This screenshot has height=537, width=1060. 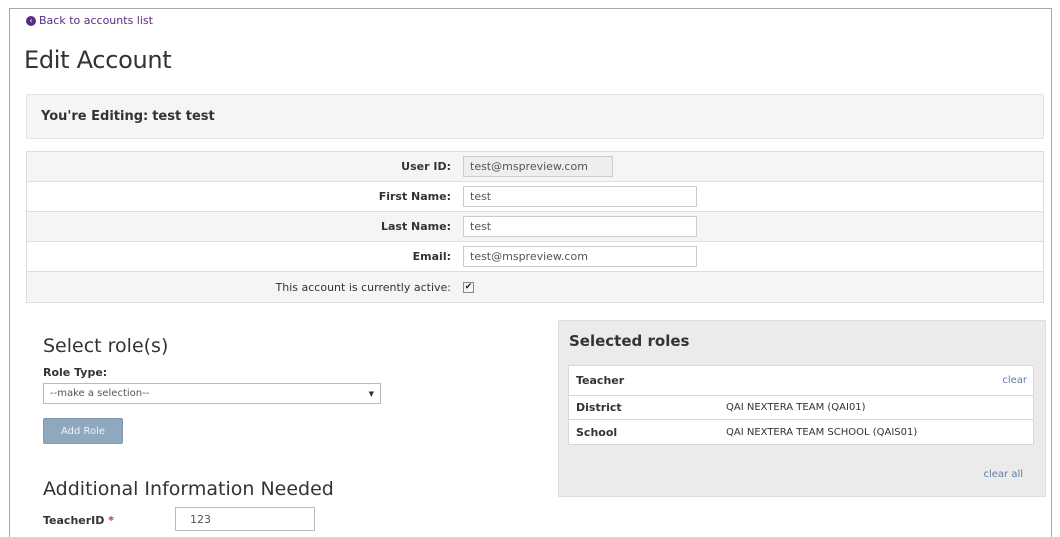 I want to click on email-row: Email:, so click(x=535, y=257).